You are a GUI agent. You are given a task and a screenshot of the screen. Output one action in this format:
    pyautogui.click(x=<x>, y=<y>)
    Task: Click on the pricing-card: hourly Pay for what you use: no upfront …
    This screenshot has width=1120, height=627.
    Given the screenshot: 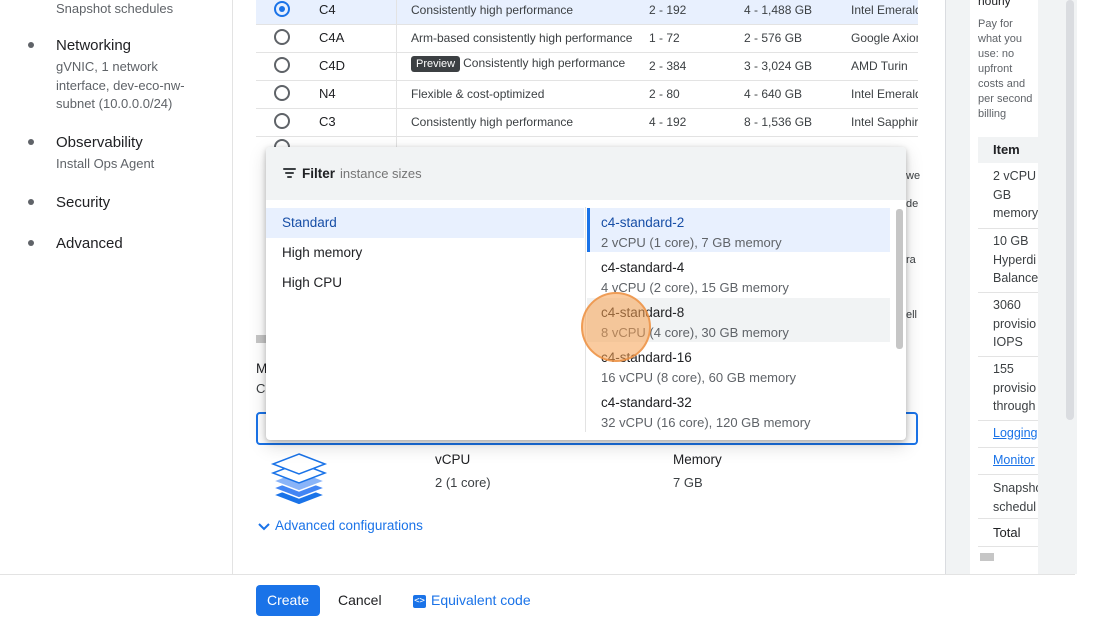 What is the action you would take?
    pyautogui.click(x=1004, y=287)
    